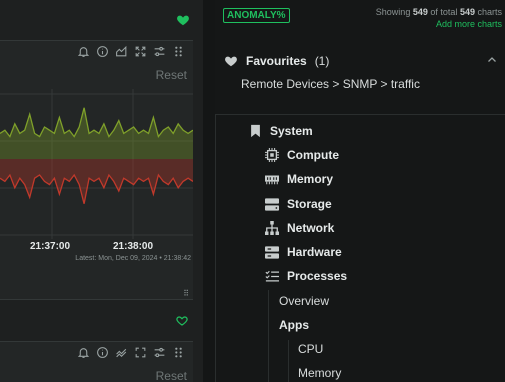  I want to click on chart-toolbar, so click(130, 51).